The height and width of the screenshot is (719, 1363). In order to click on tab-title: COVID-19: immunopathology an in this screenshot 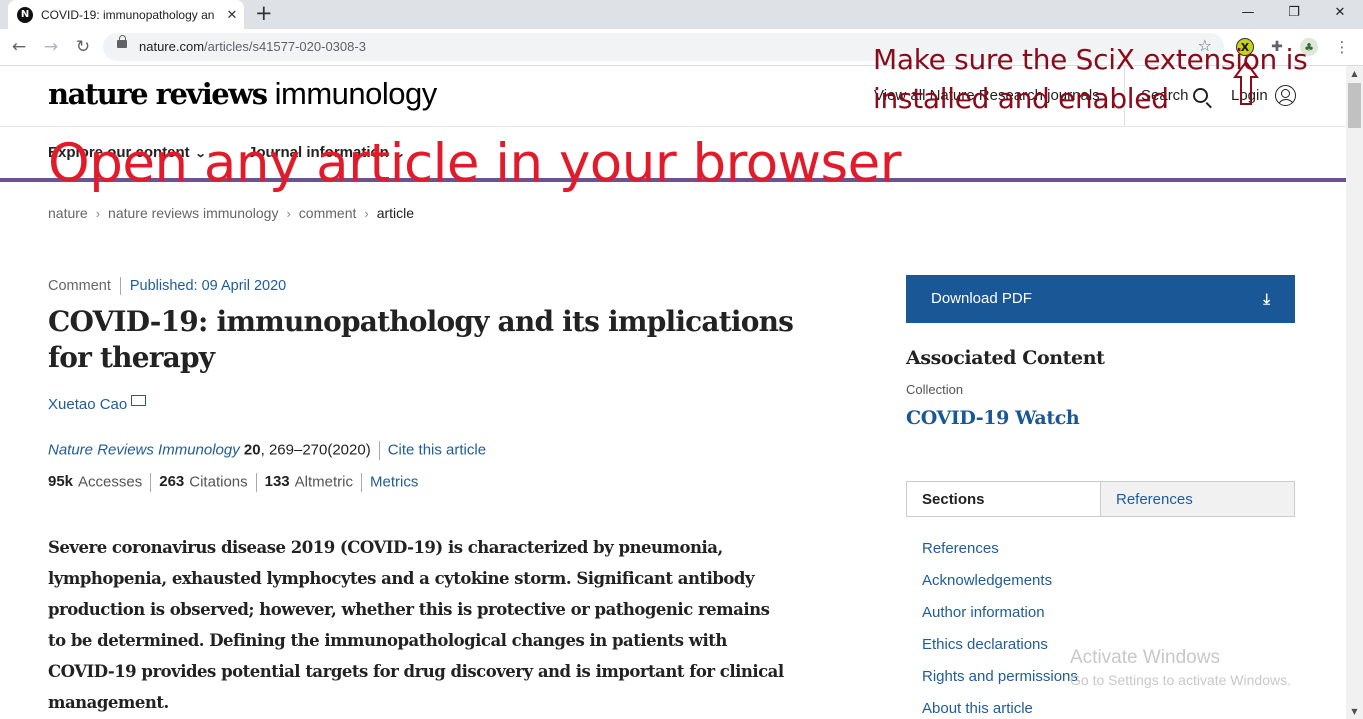, I will do `click(128, 14)`.